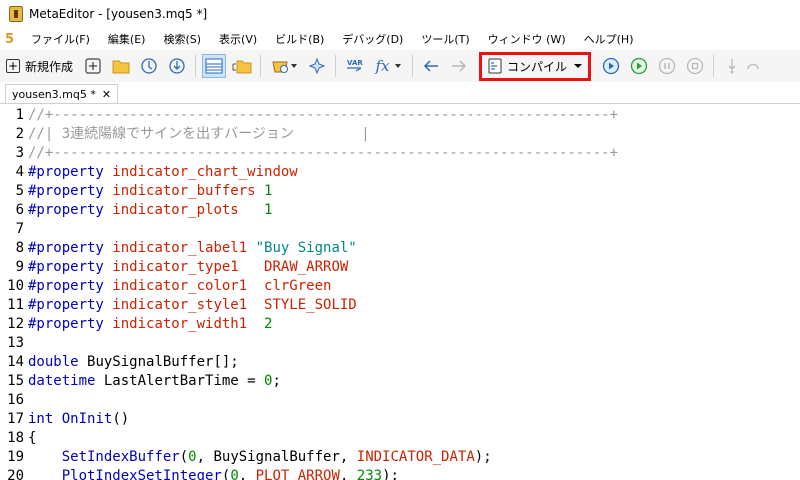 Image resolution: width=800 pixels, height=480 pixels. What do you see at coordinates (15, 419) in the screenshot?
I see `line-number: 17` at bounding box center [15, 419].